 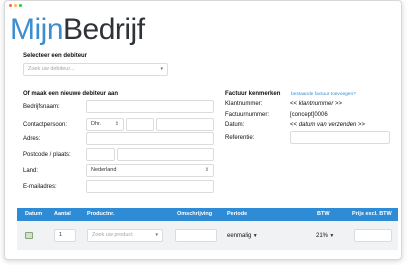 I want to click on debiteur-search-select: Zoek uw debiteur... ▾, so click(x=95, y=69).